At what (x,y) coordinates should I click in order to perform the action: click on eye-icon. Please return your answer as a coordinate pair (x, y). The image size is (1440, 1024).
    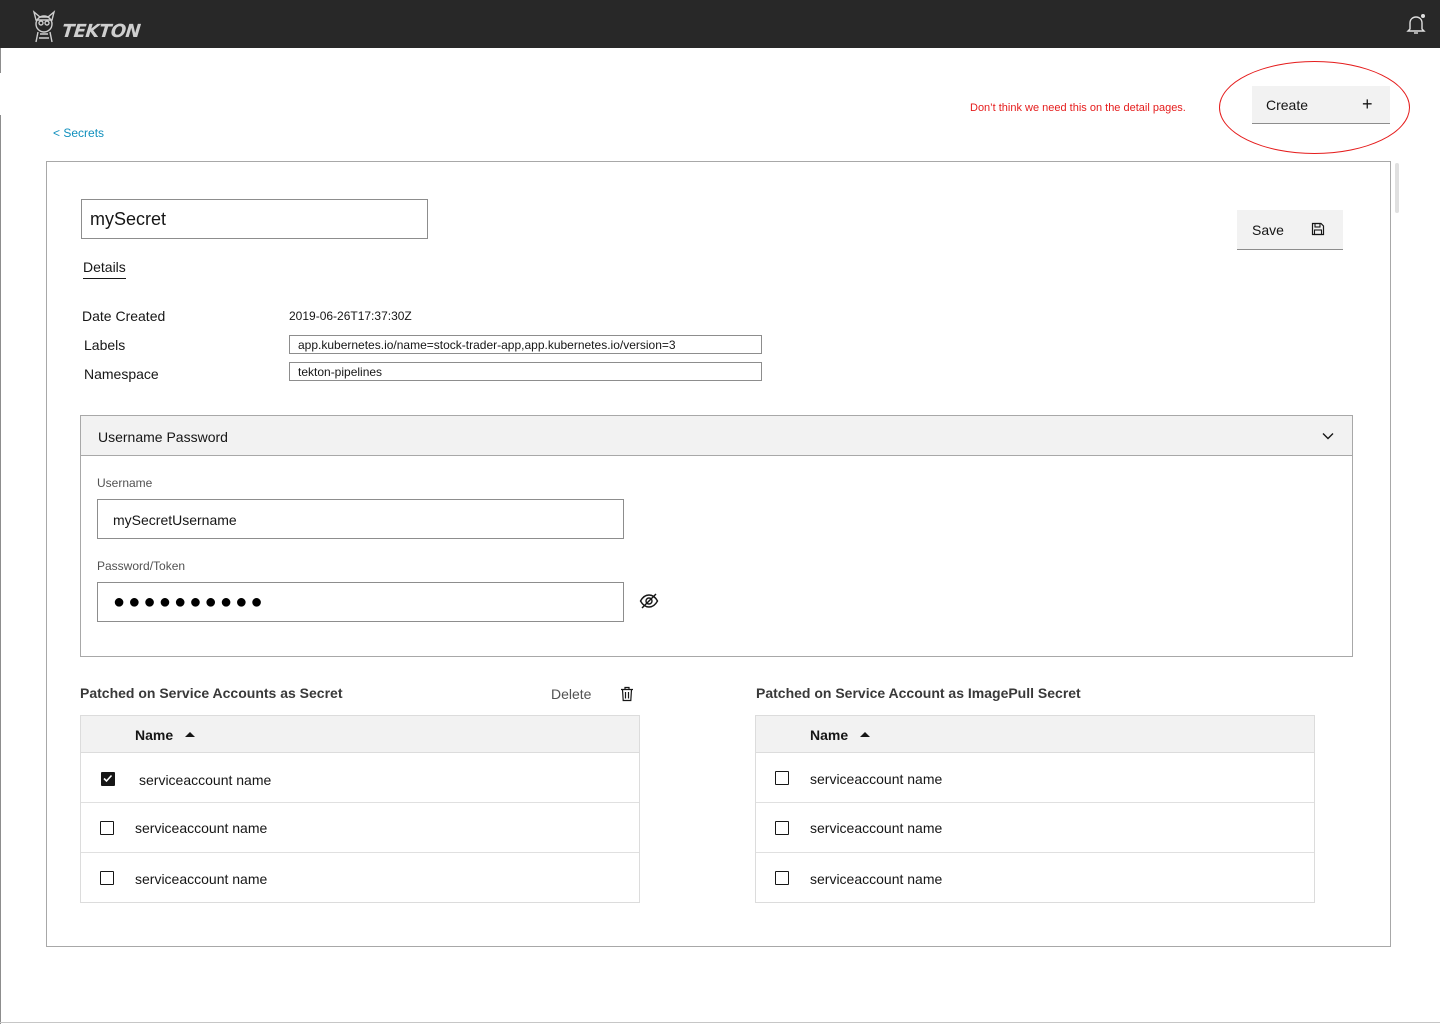
    Looking at the image, I should click on (649, 601).